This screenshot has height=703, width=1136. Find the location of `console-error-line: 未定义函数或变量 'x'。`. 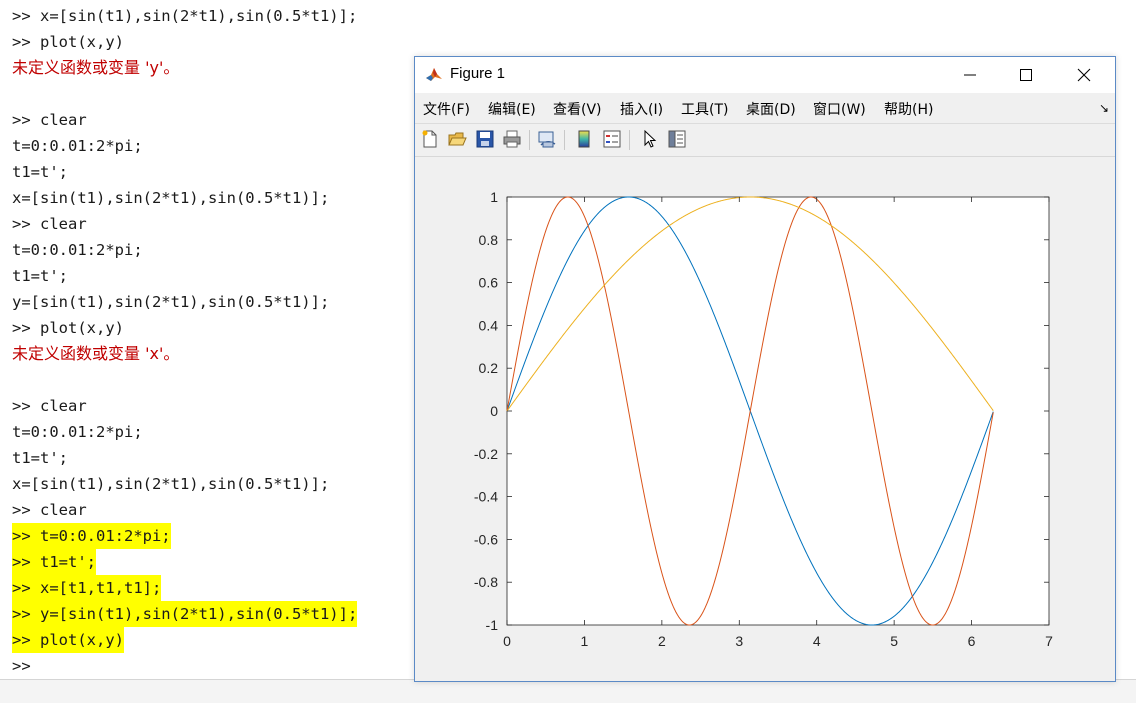

console-error-line: 未定义函数或变量 'x'。 is located at coordinates (95, 354).